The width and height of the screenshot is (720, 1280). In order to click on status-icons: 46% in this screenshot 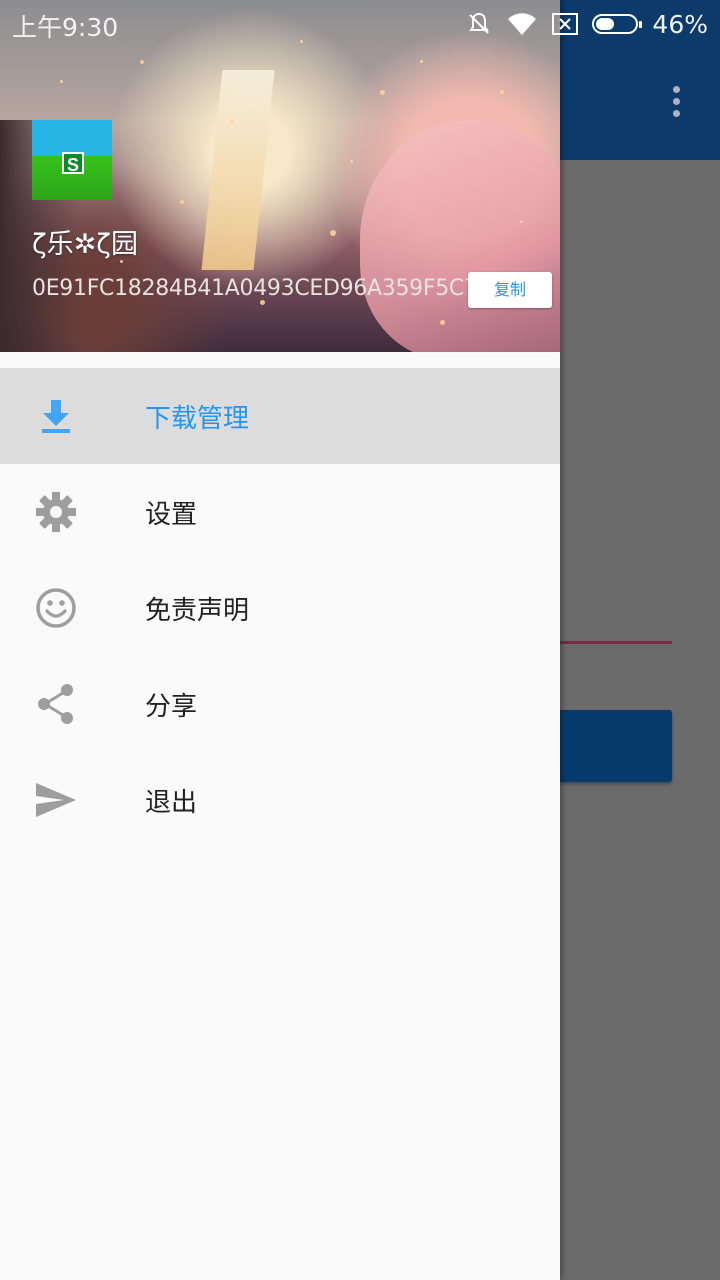, I will do `click(587, 24)`.